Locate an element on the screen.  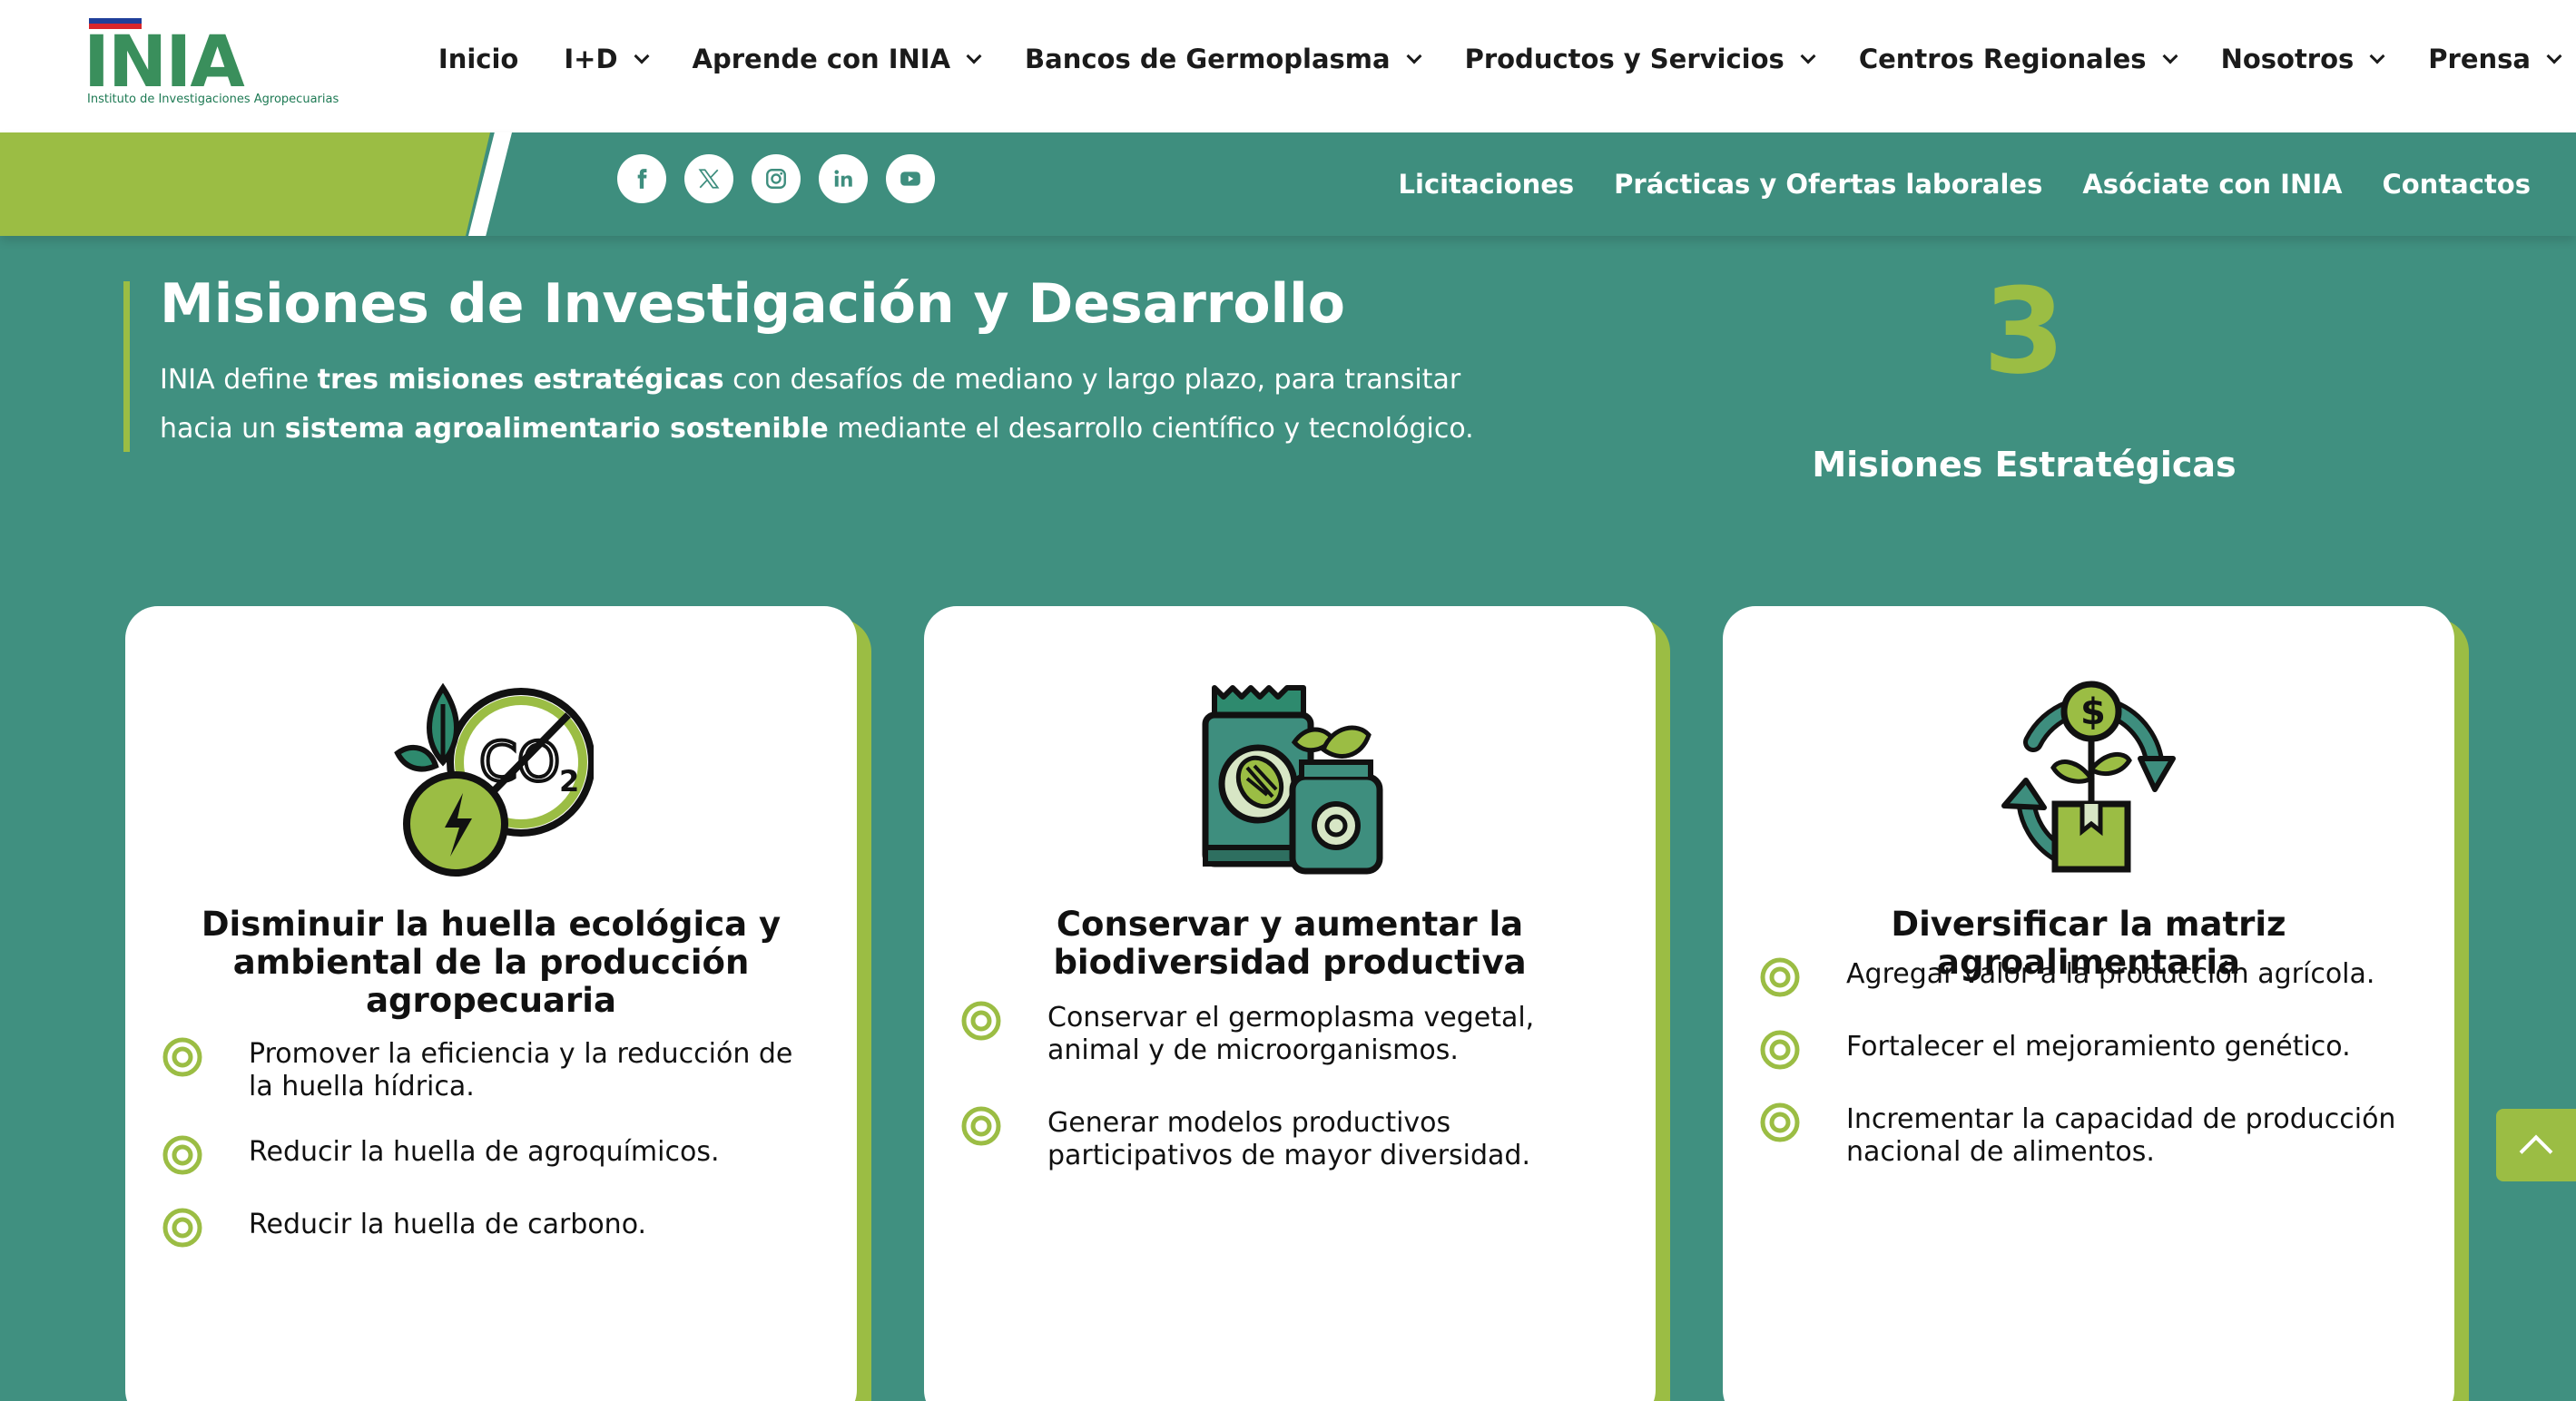
svg-text: 2 is located at coordinates (569, 781).